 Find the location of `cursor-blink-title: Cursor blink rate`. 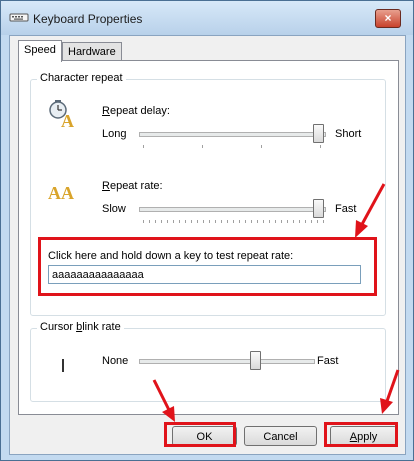

cursor-blink-title: Cursor blink rate is located at coordinates (80, 327).